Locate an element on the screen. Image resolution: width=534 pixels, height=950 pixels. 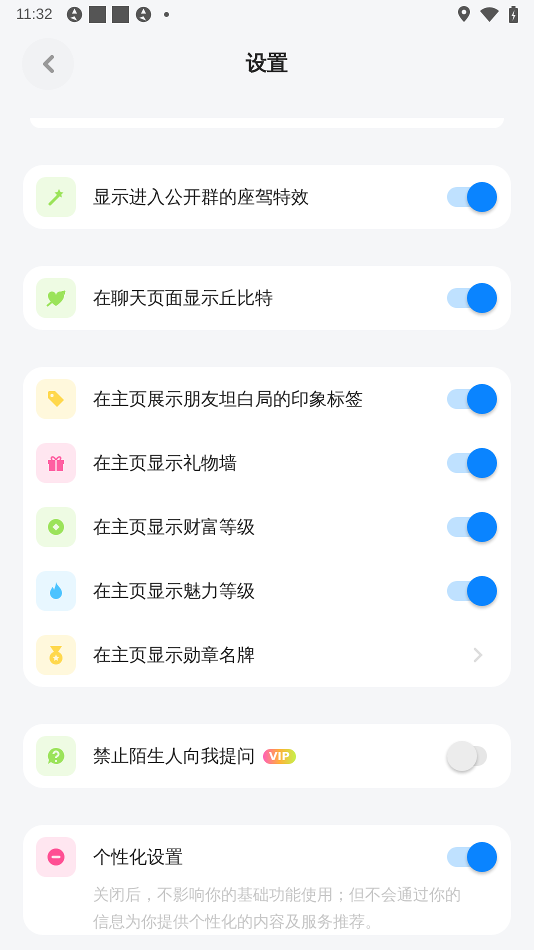
setting-label: 在聊天页面显示丘比特 is located at coordinates (183, 298).